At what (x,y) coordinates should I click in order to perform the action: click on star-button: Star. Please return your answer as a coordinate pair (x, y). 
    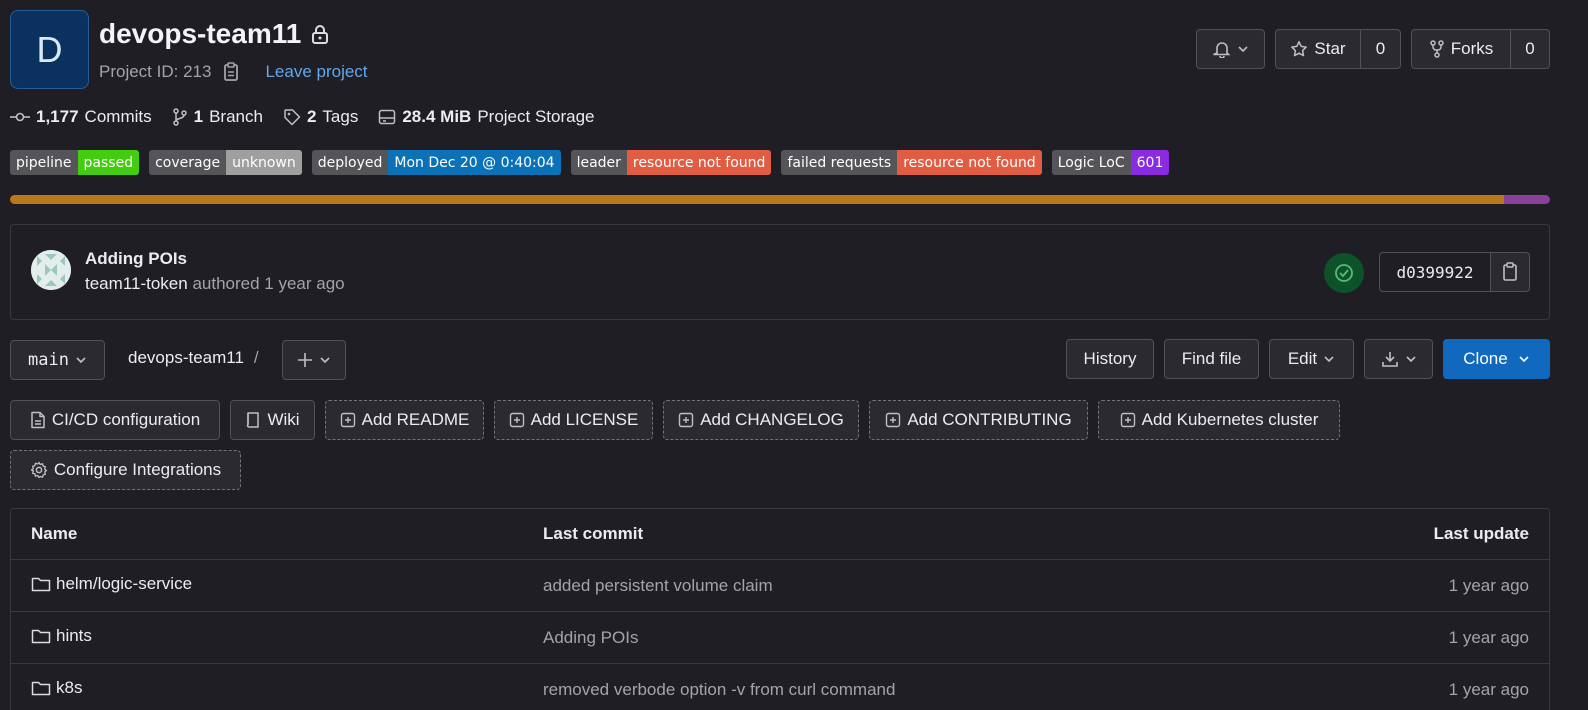
    Looking at the image, I should click on (1318, 49).